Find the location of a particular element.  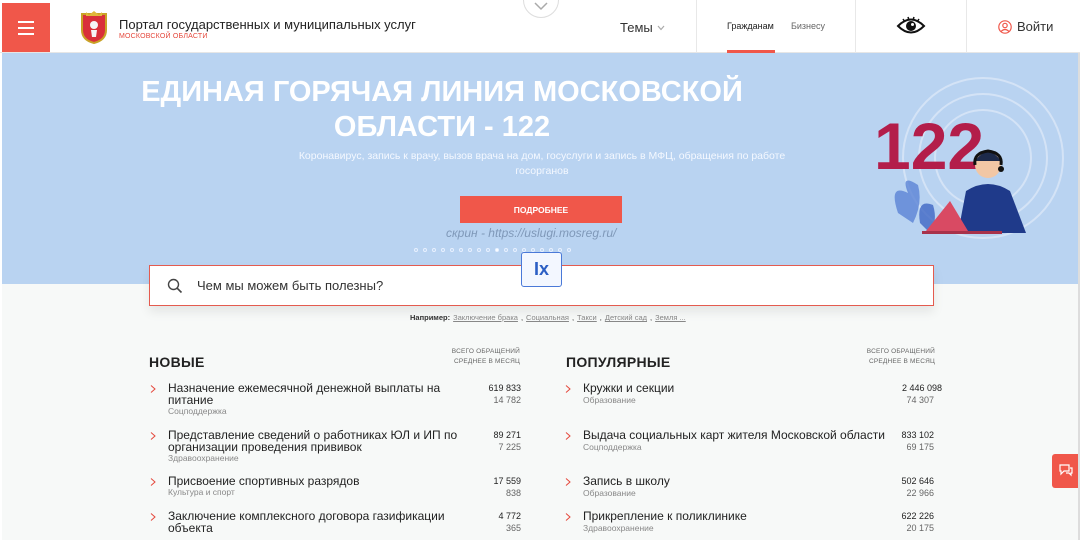

tab-business: Бизнесу is located at coordinates (808, 26).